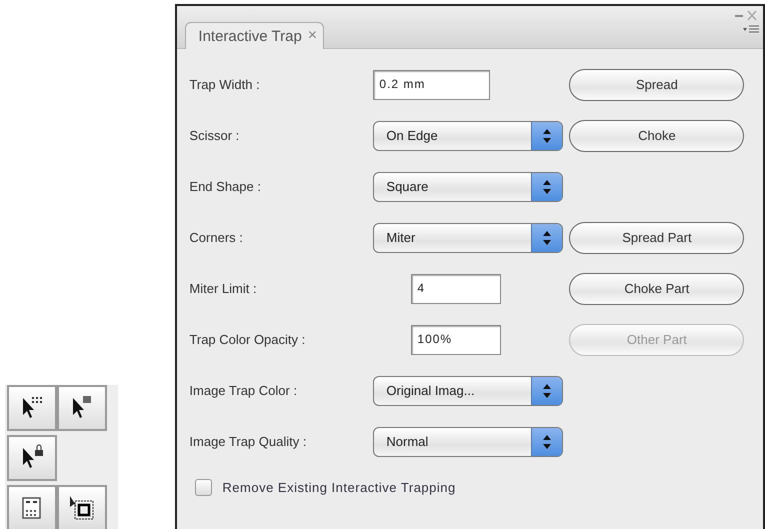  Describe the element at coordinates (468, 237) in the screenshot. I see `dropdown: Miter` at that location.